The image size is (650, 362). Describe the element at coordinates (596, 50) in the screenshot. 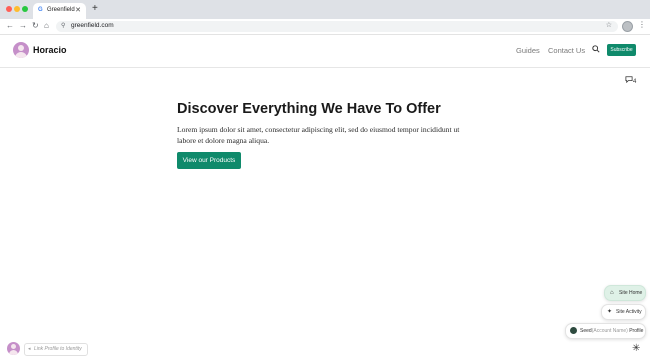

I see `search-icon` at that location.